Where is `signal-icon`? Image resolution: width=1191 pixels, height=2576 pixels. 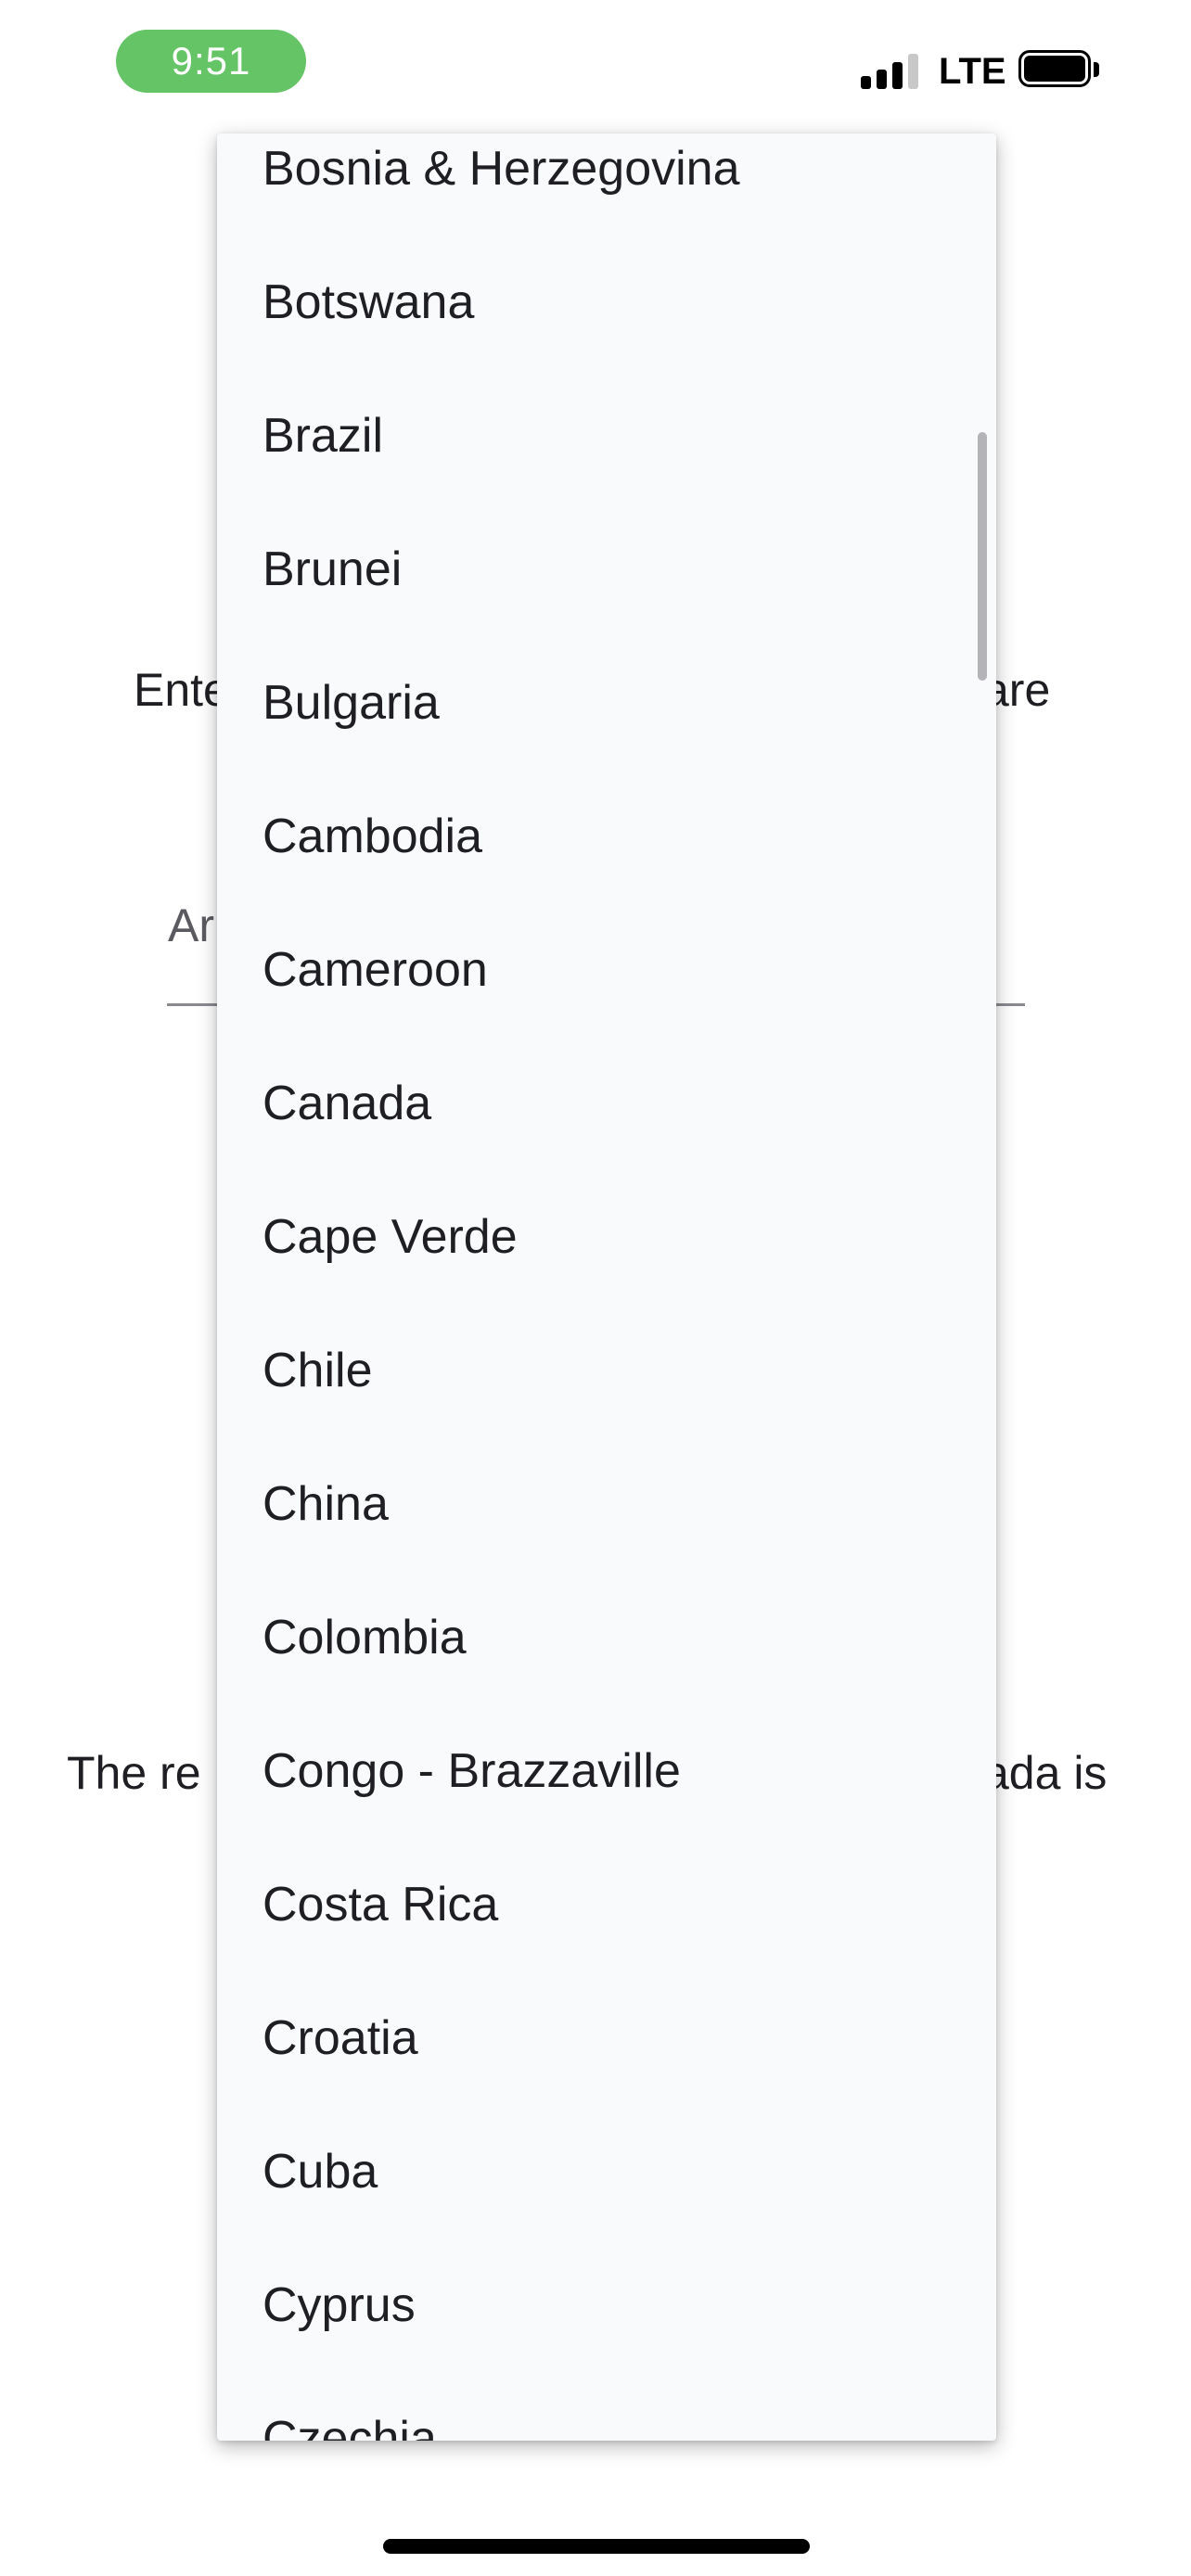 signal-icon is located at coordinates (894, 71).